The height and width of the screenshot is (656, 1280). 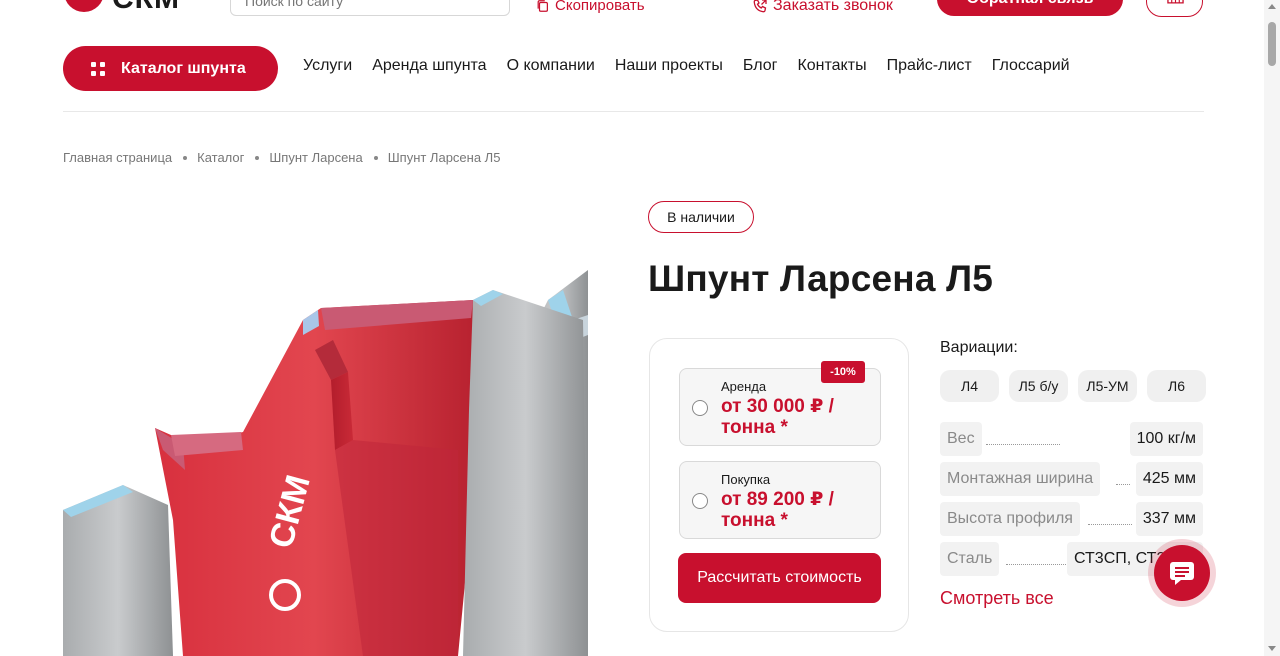 What do you see at coordinates (633, 111) in the screenshot?
I see `nav-divider` at bounding box center [633, 111].